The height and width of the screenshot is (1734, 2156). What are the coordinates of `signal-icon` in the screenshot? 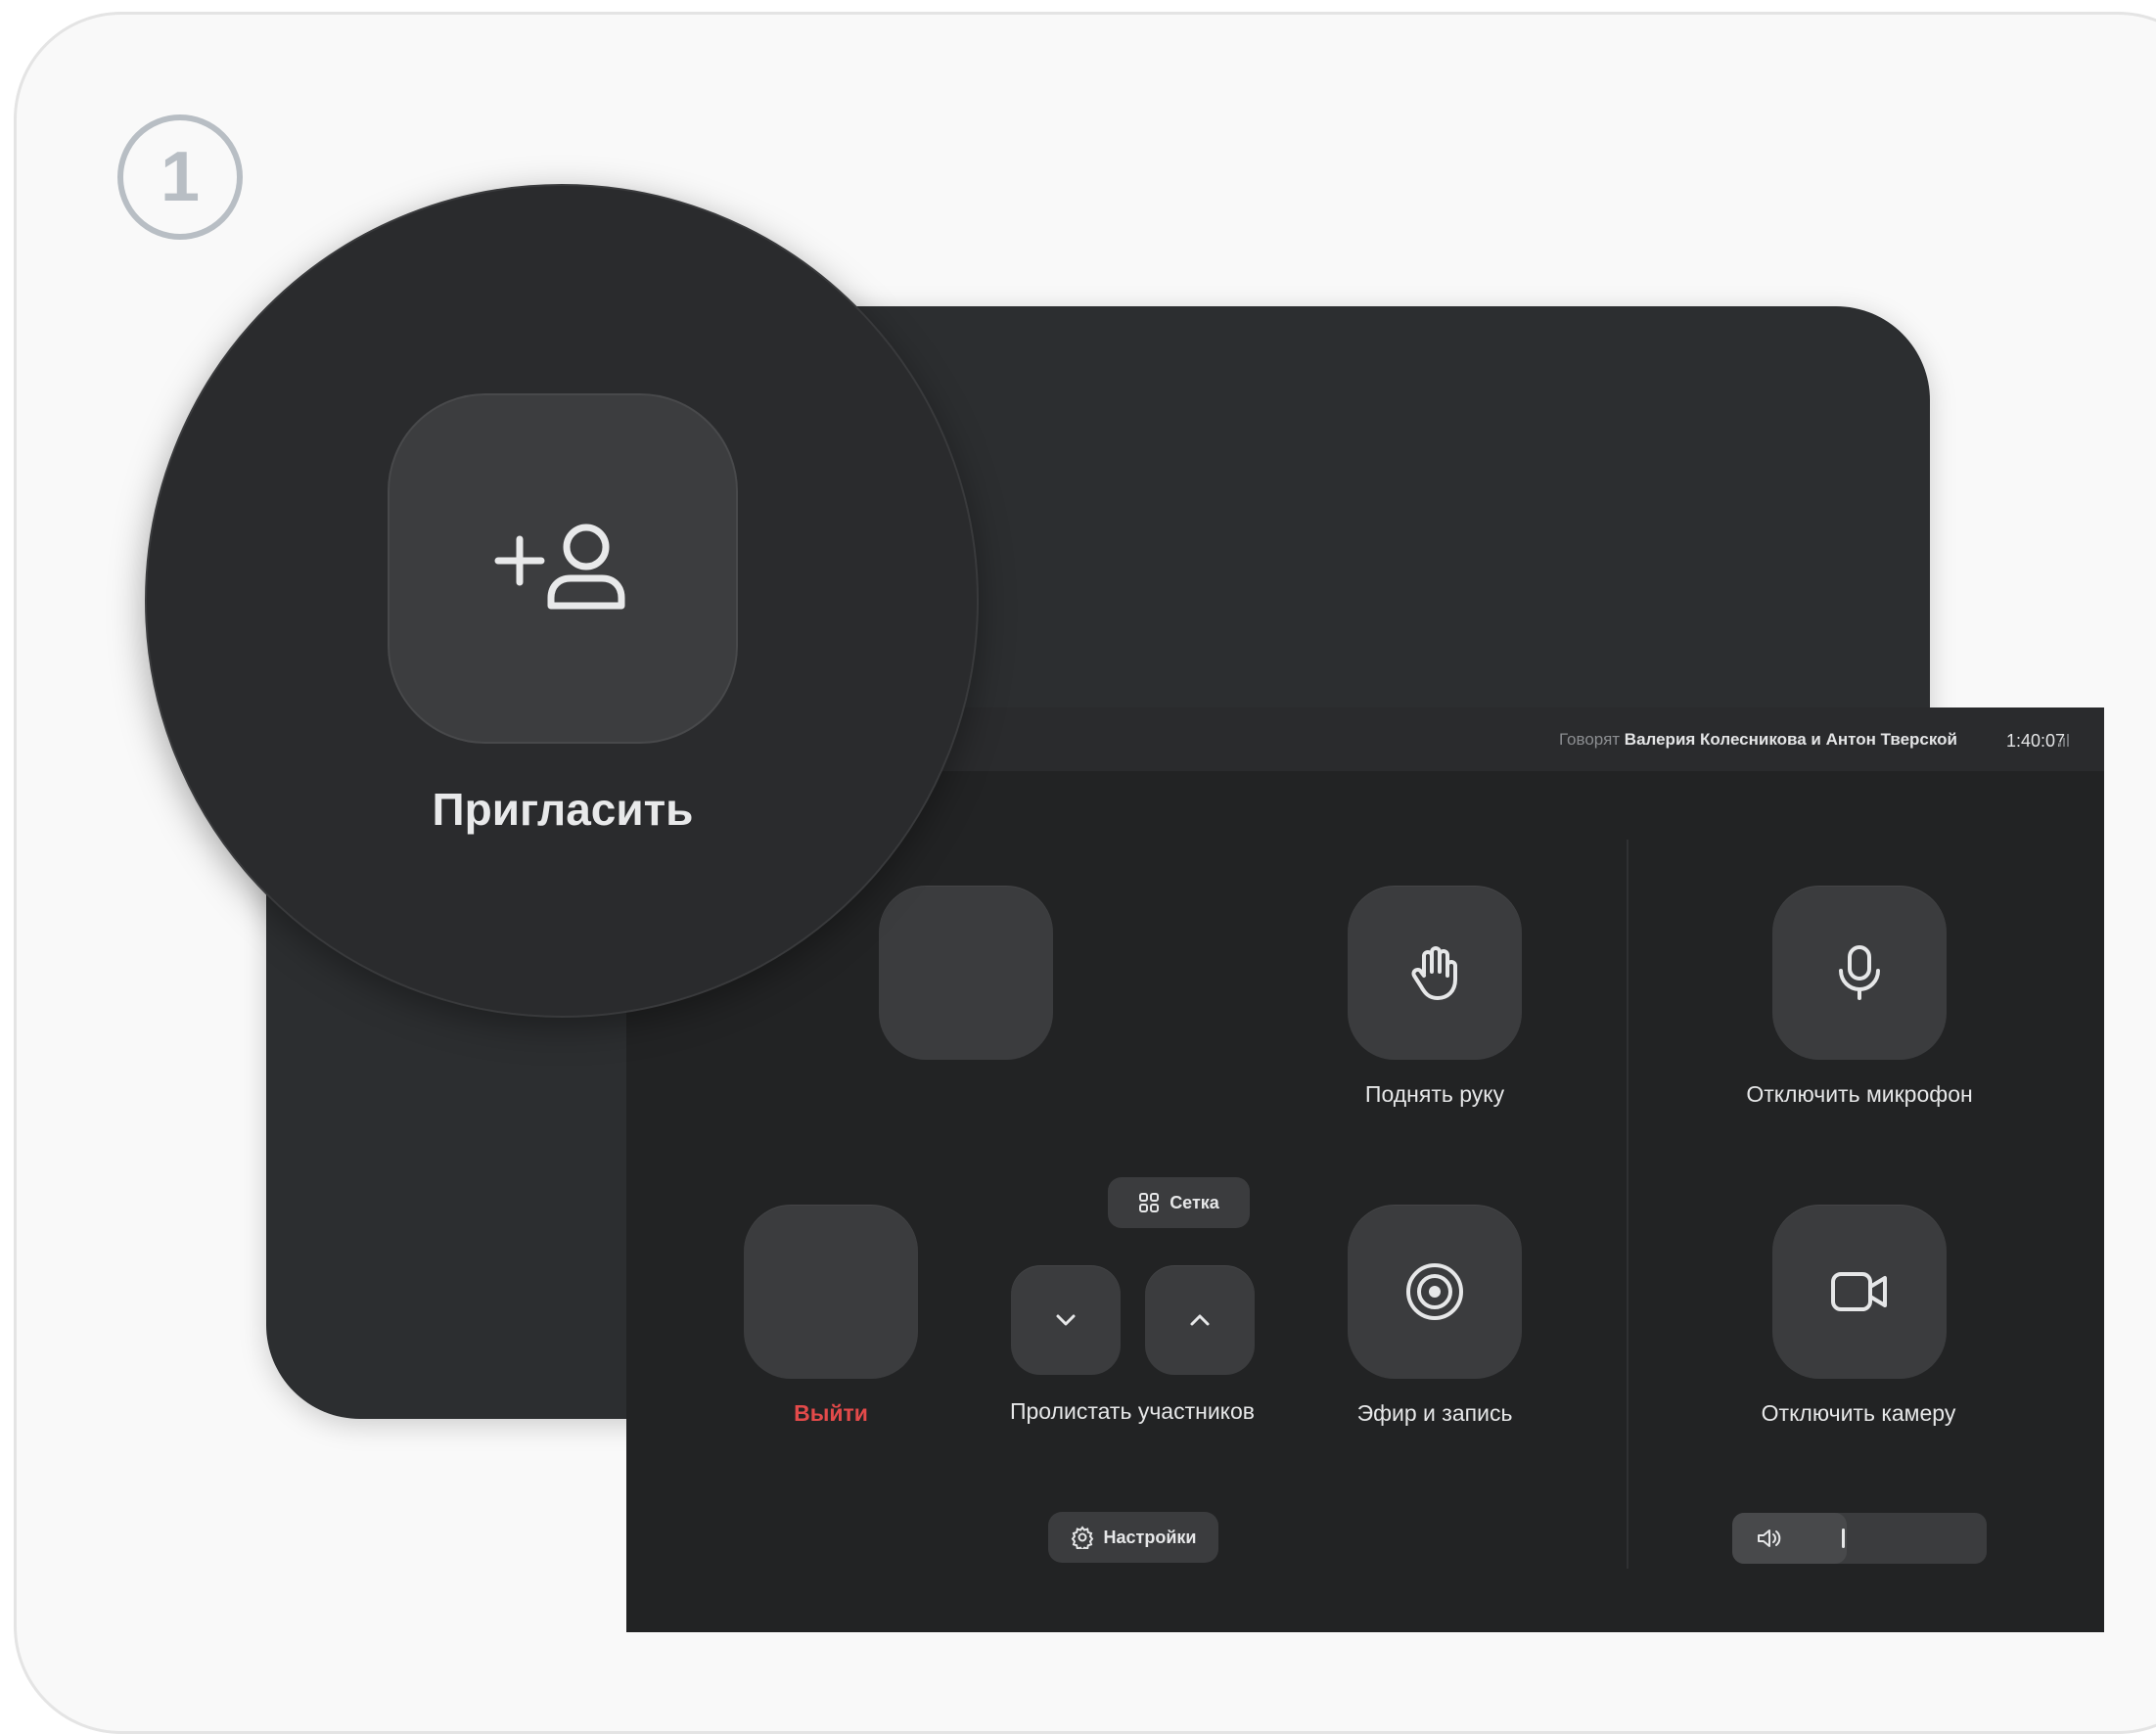 It's located at (2064, 741).